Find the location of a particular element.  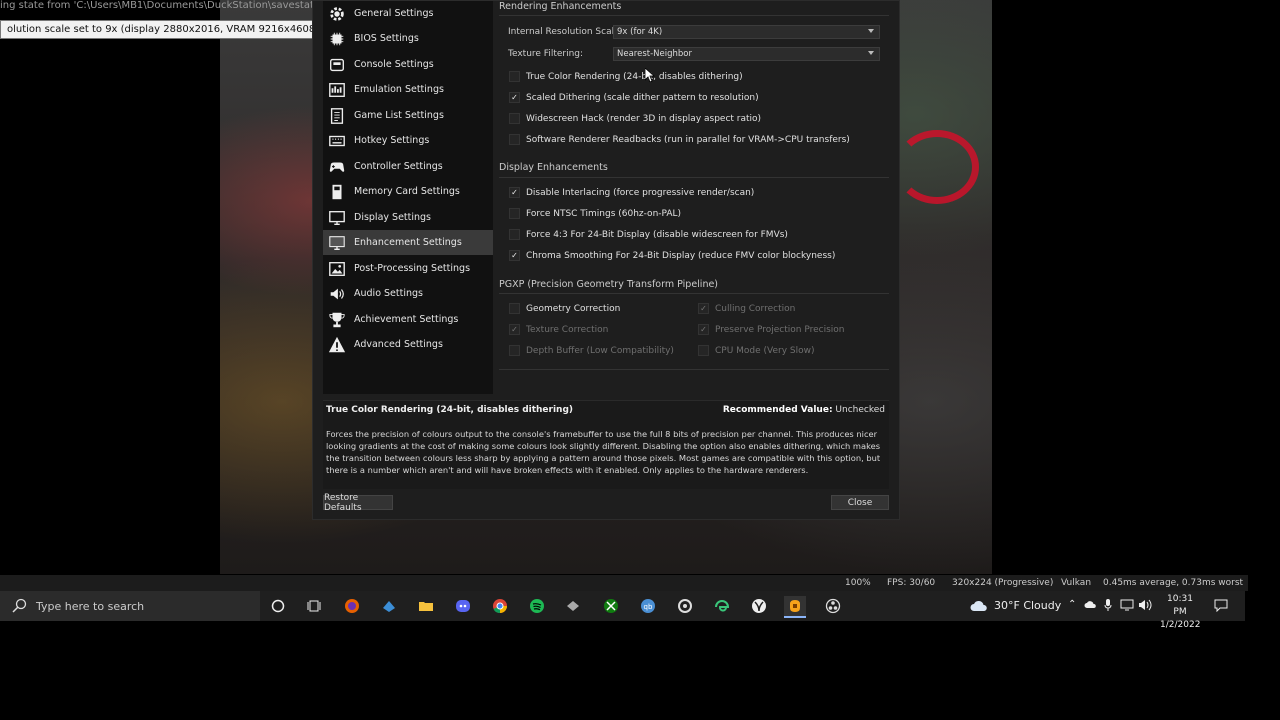

recommended-value-text: Unchecked is located at coordinates (860, 410).